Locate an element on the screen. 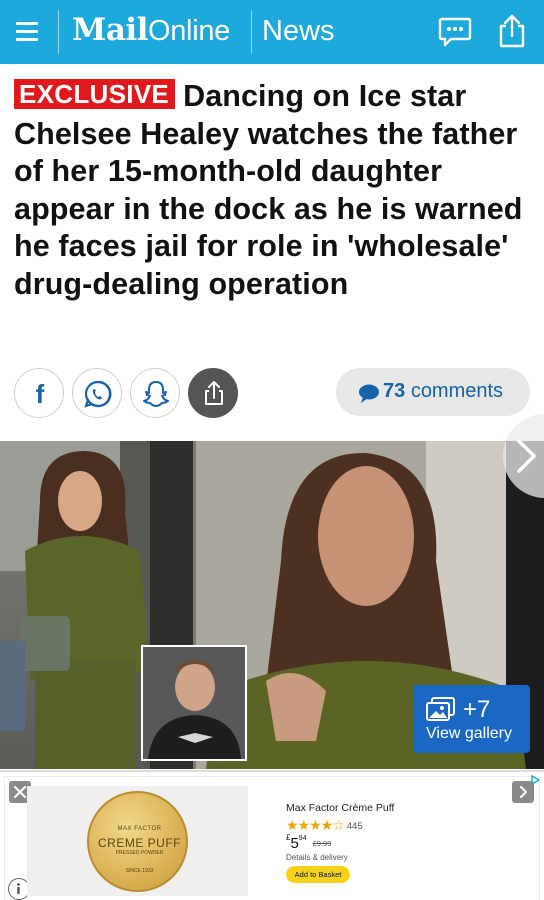 Image resolution: width=544 pixels, height=900 pixels. more-share-button is located at coordinates (213, 393).